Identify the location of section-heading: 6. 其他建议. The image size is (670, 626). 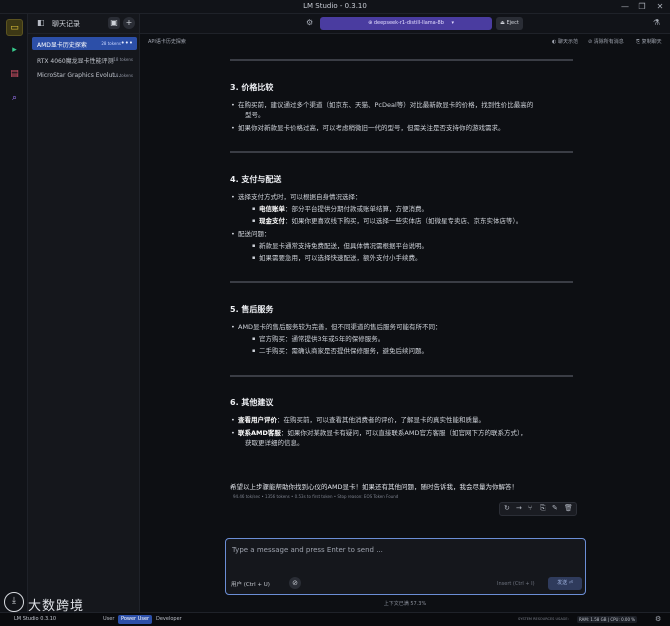
(252, 402).